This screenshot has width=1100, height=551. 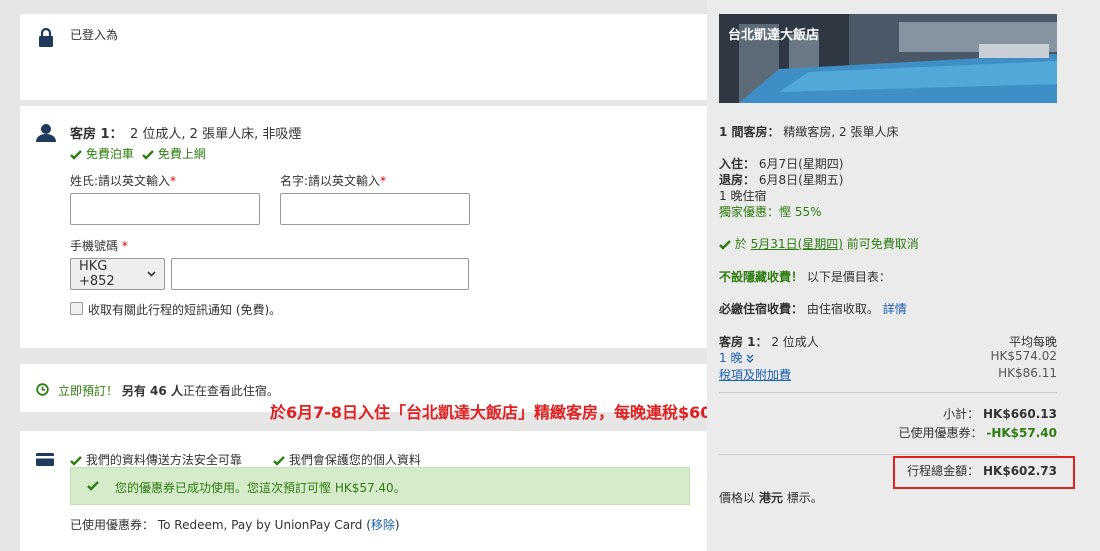 What do you see at coordinates (770, 212) in the screenshot?
I see `exclusive-deal: 獨家優惠：慳 55%` at bounding box center [770, 212].